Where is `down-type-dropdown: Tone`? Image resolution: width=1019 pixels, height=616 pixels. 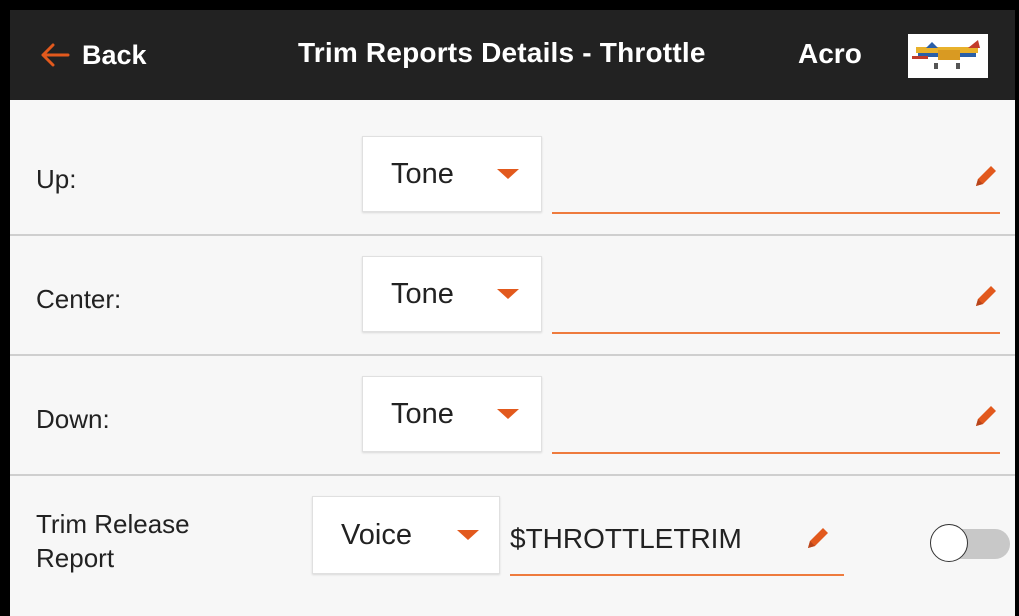 down-type-dropdown: Tone is located at coordinates (452, 414).